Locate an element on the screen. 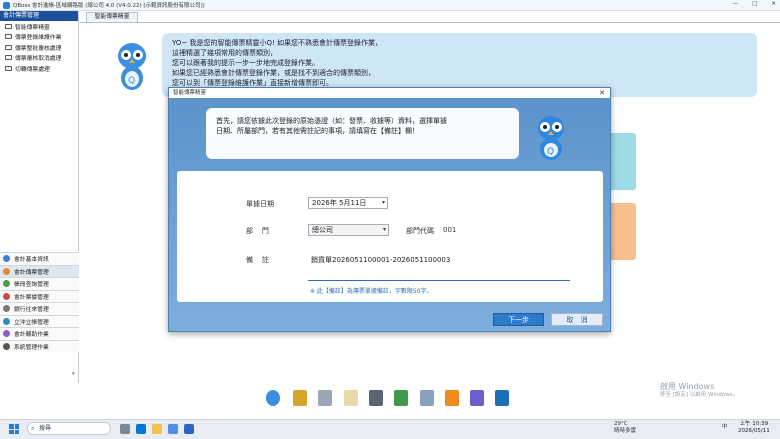 This screenshot has width=780, height=439. maximize-button: □ is located at coordinates (754, 4).